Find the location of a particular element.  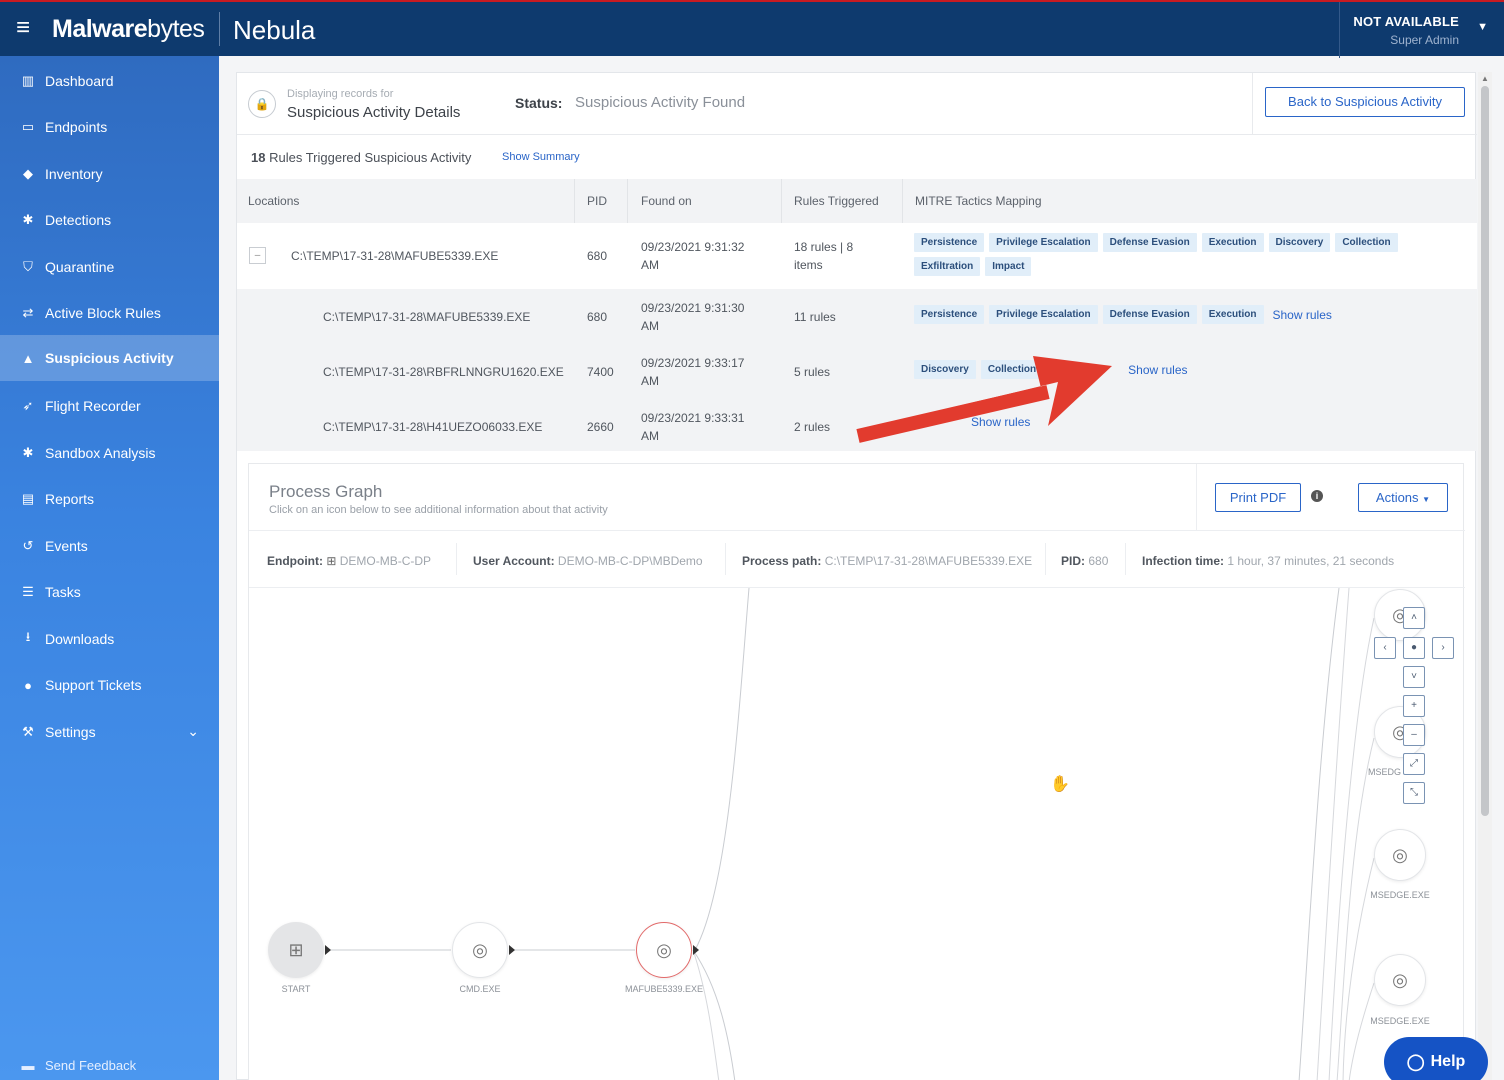

back-to-suspicious-activity-button: Back to Suspicious Activity is located at coordinates (1365, 102).